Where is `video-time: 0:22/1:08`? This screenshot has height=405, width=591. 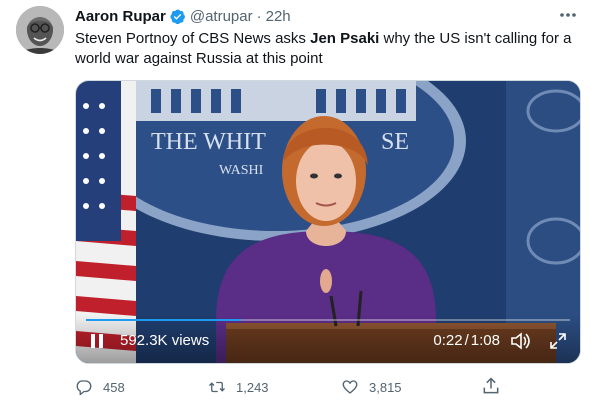 video-time: 0:22/1:08 is located at coordinates (466, 340).